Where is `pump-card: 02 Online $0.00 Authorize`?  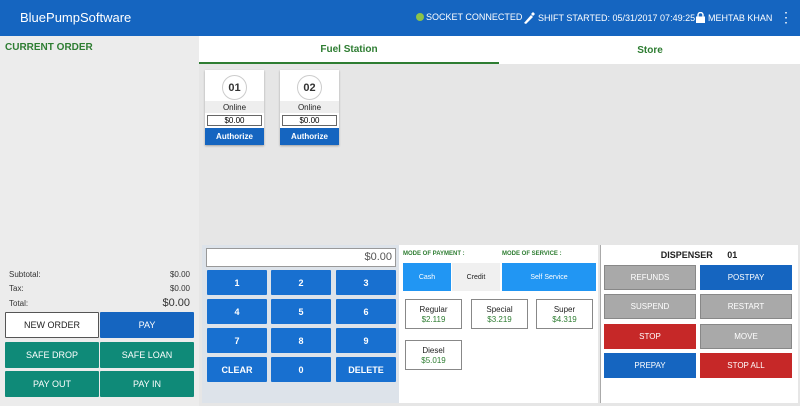 pump-card: 02 Online $0.00 Authorize is located at coordinates (309, 107).